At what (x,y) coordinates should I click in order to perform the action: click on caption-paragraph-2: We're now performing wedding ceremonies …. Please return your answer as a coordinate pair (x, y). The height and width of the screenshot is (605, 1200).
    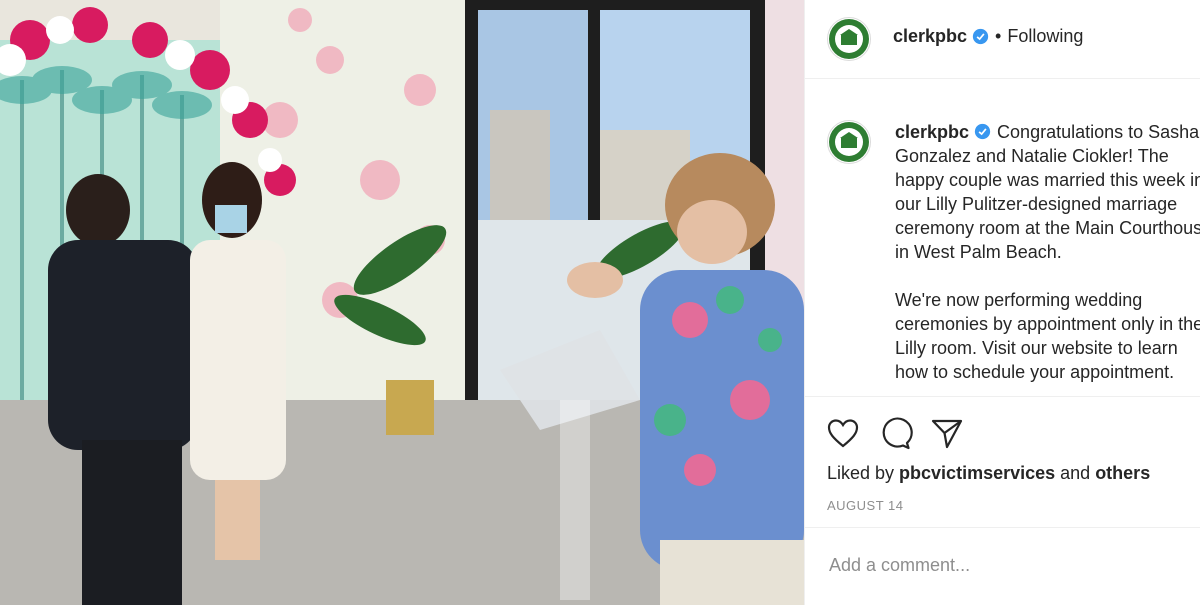
    Looking at the image, I should click on (1047, 336).